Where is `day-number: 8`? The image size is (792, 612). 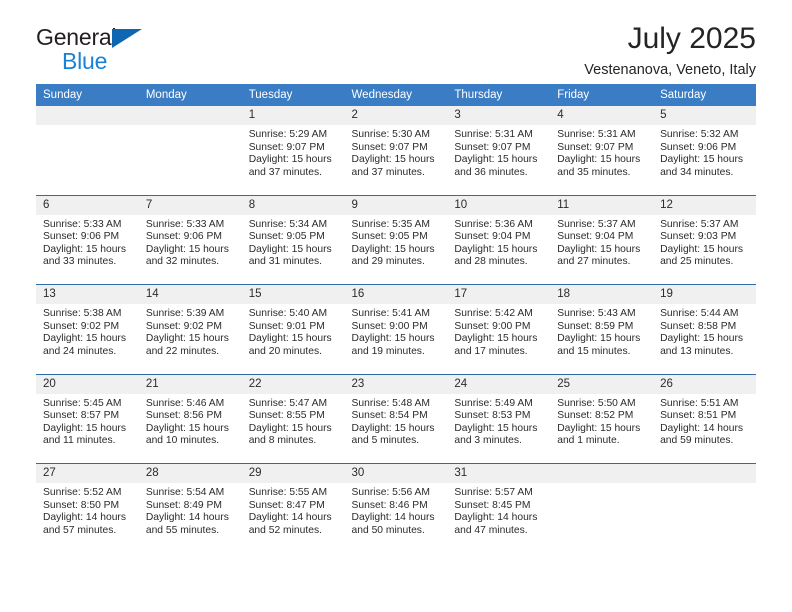
day-number: 8 is located at coordinates (293, 205).